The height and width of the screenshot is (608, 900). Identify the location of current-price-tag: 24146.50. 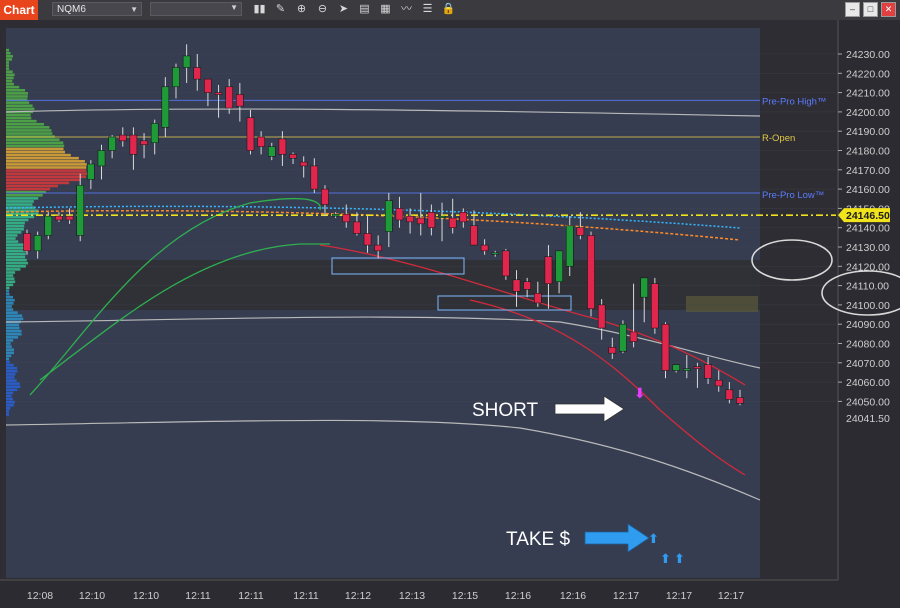
(864, 215).